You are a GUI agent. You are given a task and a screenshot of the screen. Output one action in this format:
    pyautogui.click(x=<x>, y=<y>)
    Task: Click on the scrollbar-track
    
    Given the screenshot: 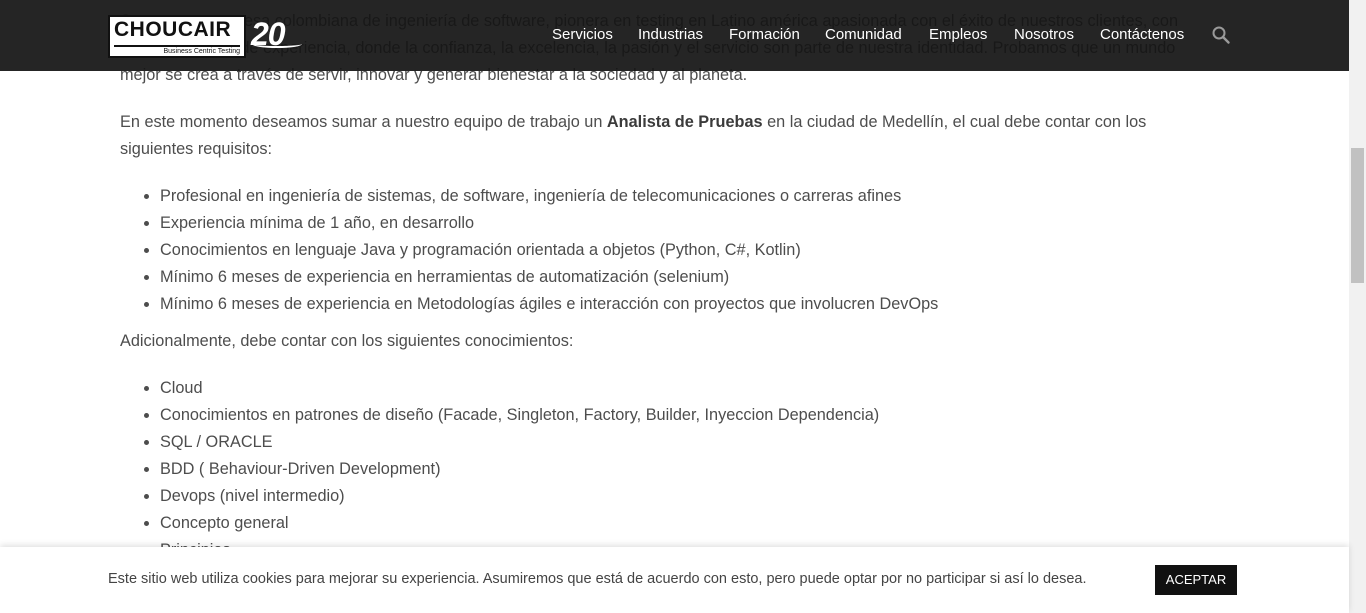 What is the action you would take?
    pyautogui.click(x=1357, y=306)
    